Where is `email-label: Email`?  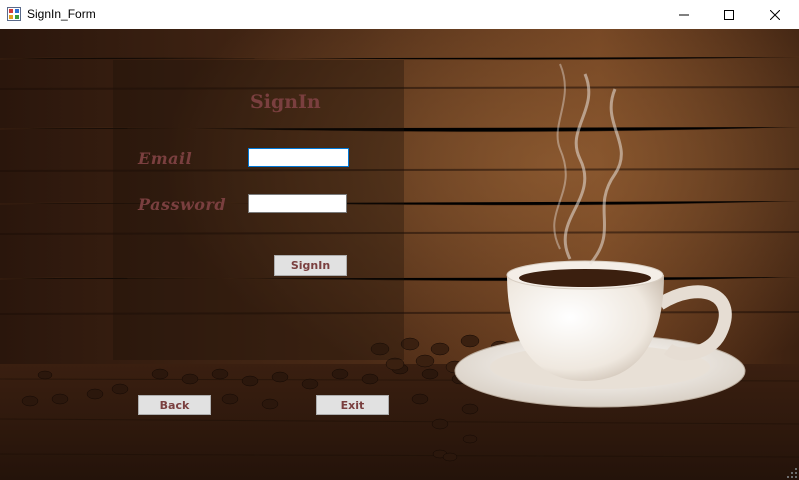 email-label: Email is located at coordinates (165, 158).